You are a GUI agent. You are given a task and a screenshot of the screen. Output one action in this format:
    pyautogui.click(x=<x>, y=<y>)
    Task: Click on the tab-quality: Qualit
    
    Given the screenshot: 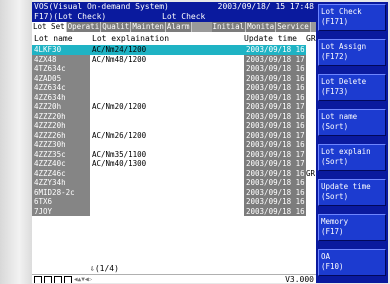 What is the action you would take?
    pyautogui.click(x=116, y=27)
    